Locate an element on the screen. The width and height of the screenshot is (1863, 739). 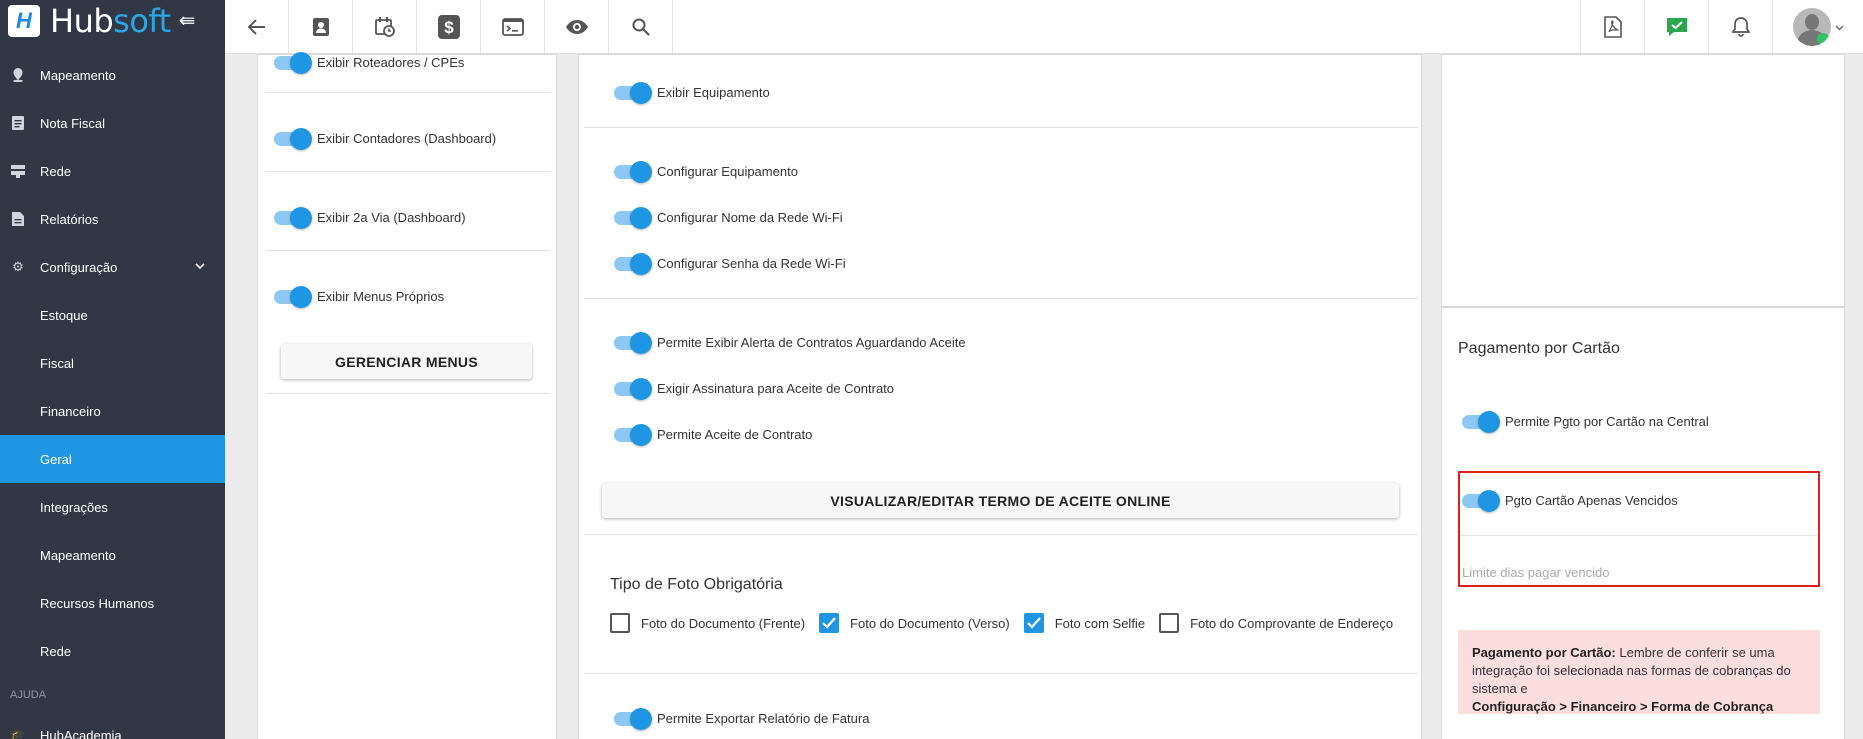
toggle-label: Exibir 2a Via (Dashboard) is located at coordinates (391, 217).